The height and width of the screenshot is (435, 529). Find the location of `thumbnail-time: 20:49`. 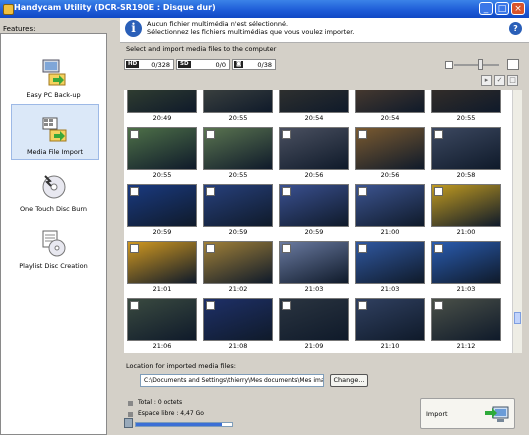

thumbnail-time: 20:49 is located at coordinates (162, 118).